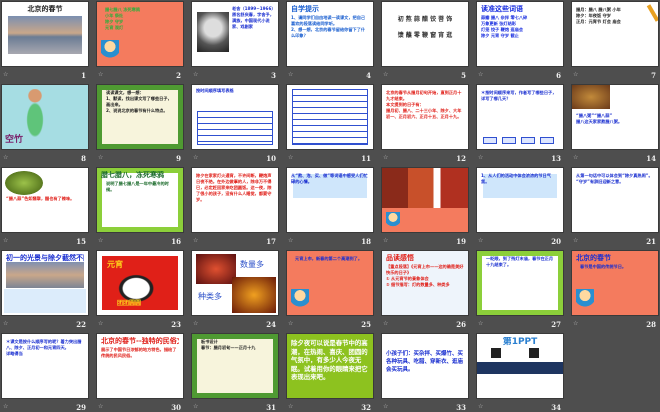  What do you see at coordinates (598, 21) in the screenshot?
I see `slide-text-line: 正月：元宵节 灯会 庙会` at bounding box center [598, 21].